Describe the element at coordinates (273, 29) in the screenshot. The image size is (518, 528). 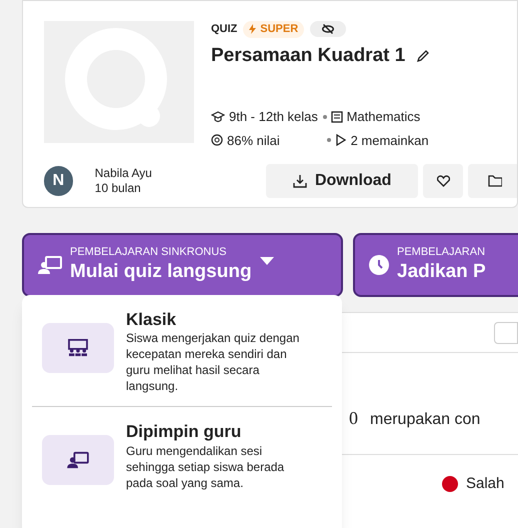
I see `super-badge: SUPER` at that location.